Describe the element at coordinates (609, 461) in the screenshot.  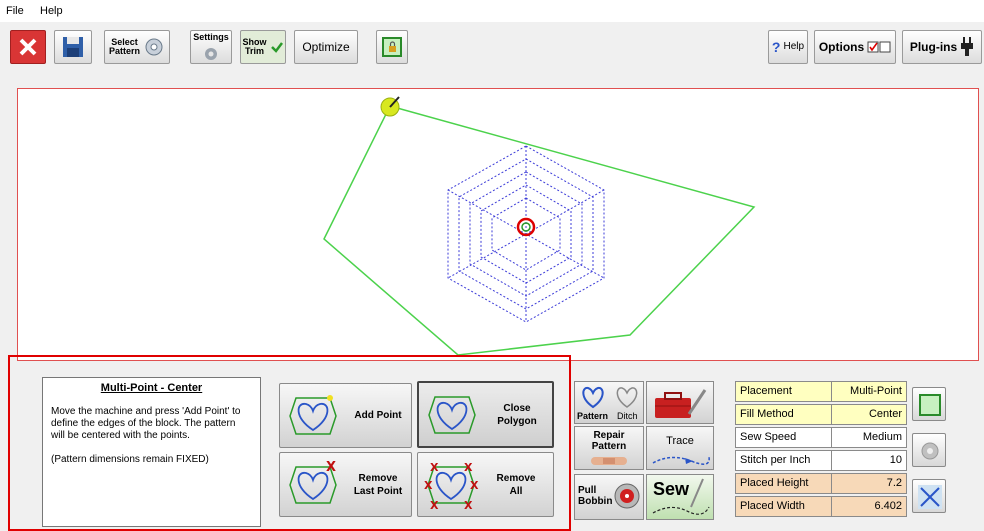
I see `bandage-icon` at that location.